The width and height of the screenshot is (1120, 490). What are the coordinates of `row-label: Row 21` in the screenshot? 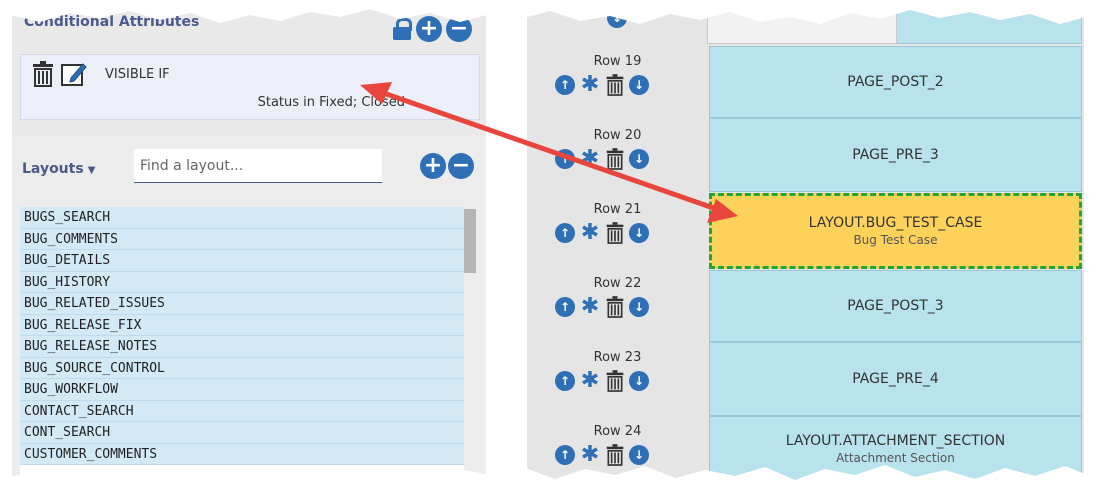 It's located at (617, 209).